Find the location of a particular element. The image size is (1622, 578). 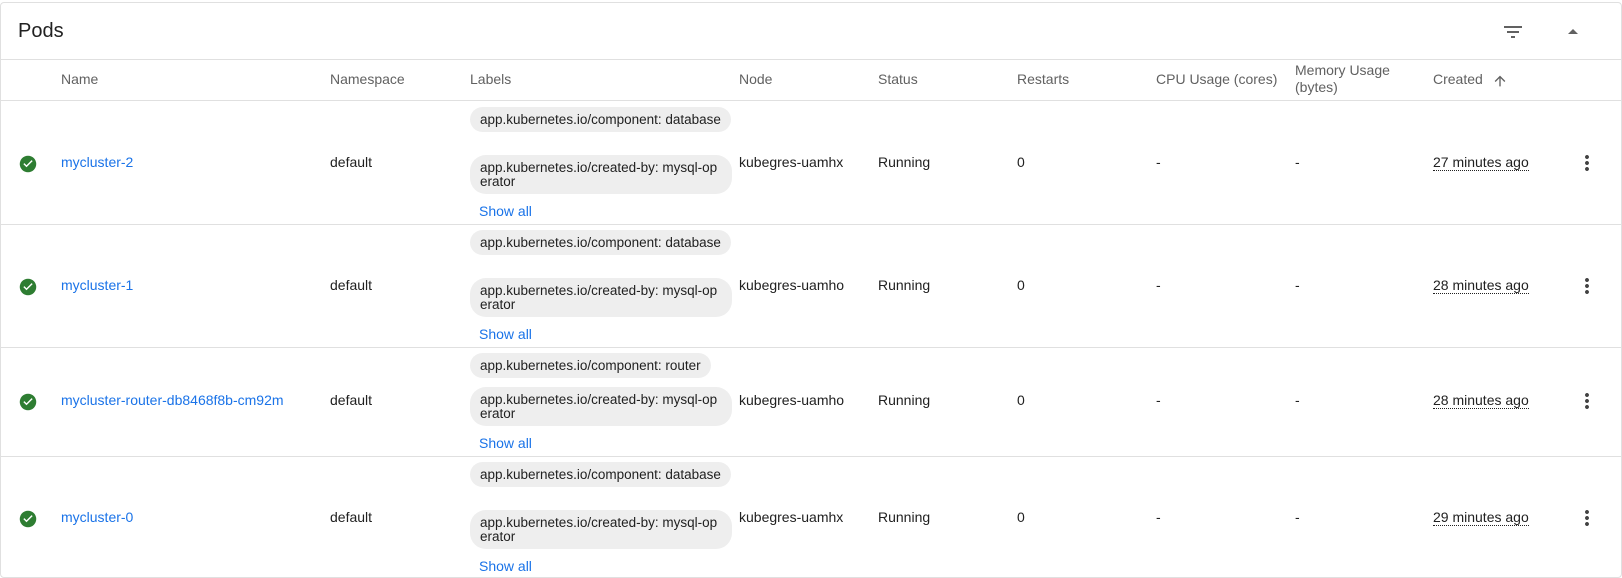

collapse-icon is located at coordinates (1573, 32).